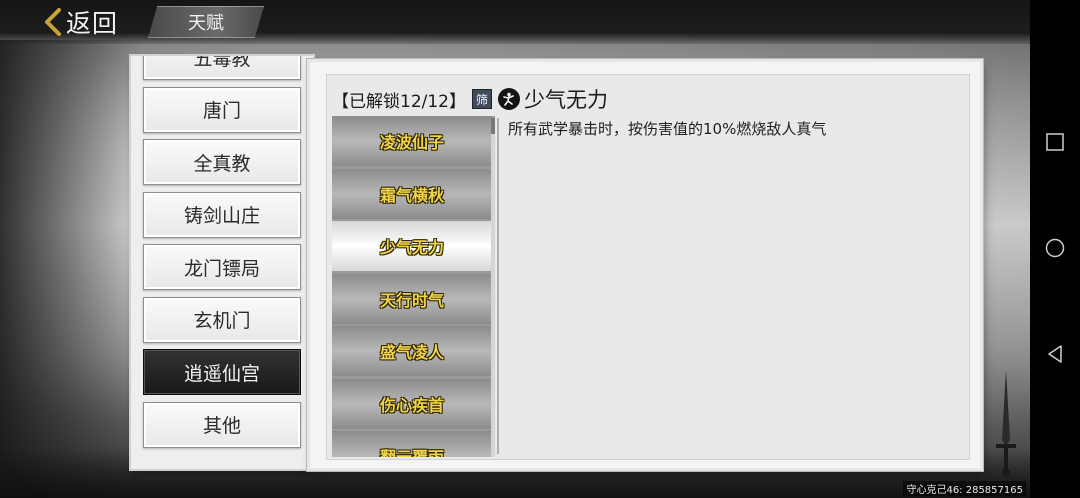 The image size is (1080, 498). What do you see at coordinates (412, 351) in the screenshot?
I see `talent-item: 盛气凌人` at bounding box center [412, 351].